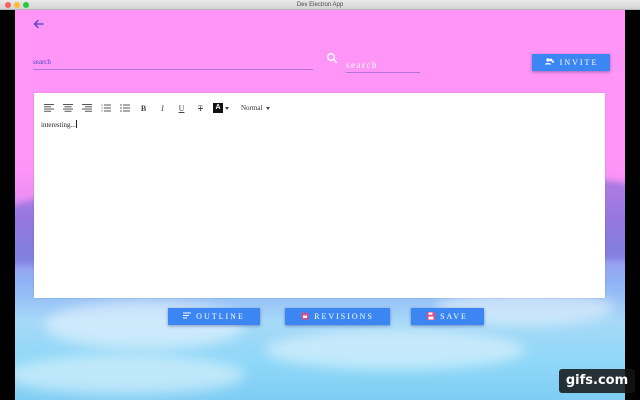 This screenshot has width=640, height=400. I want to click on document-search-input, so click(173, 62).